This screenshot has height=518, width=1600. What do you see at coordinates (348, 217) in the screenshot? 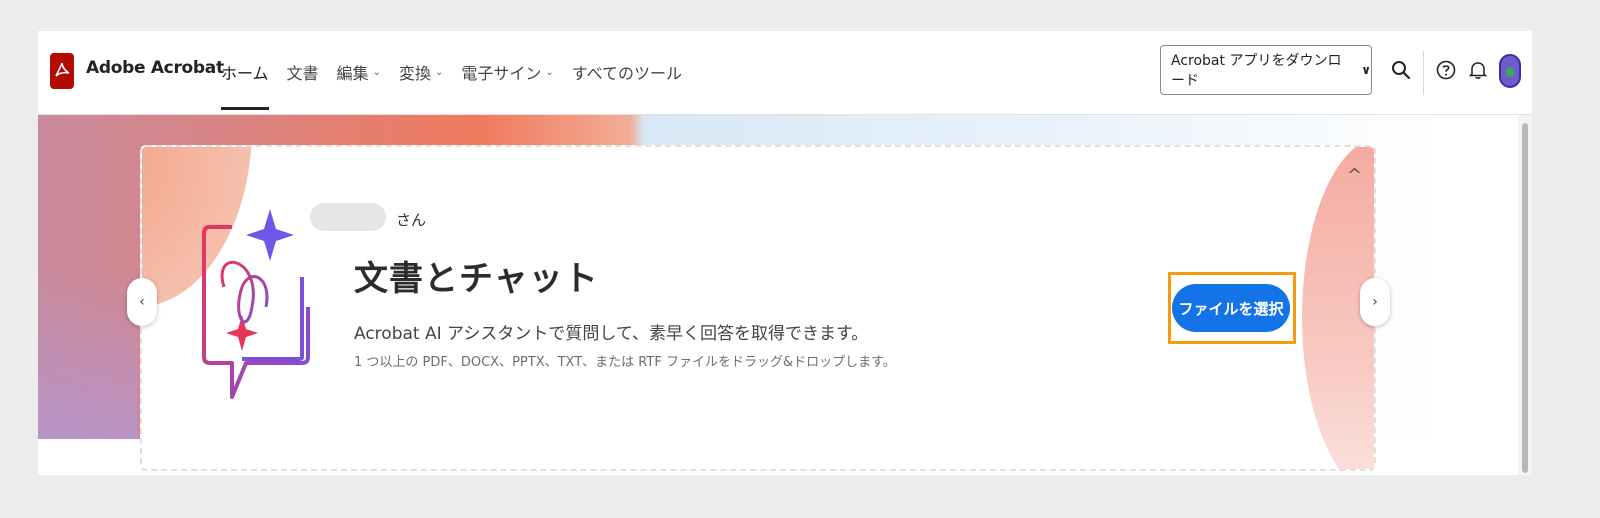
I see `user-name-placeholder` at bounding box center [348, 217].